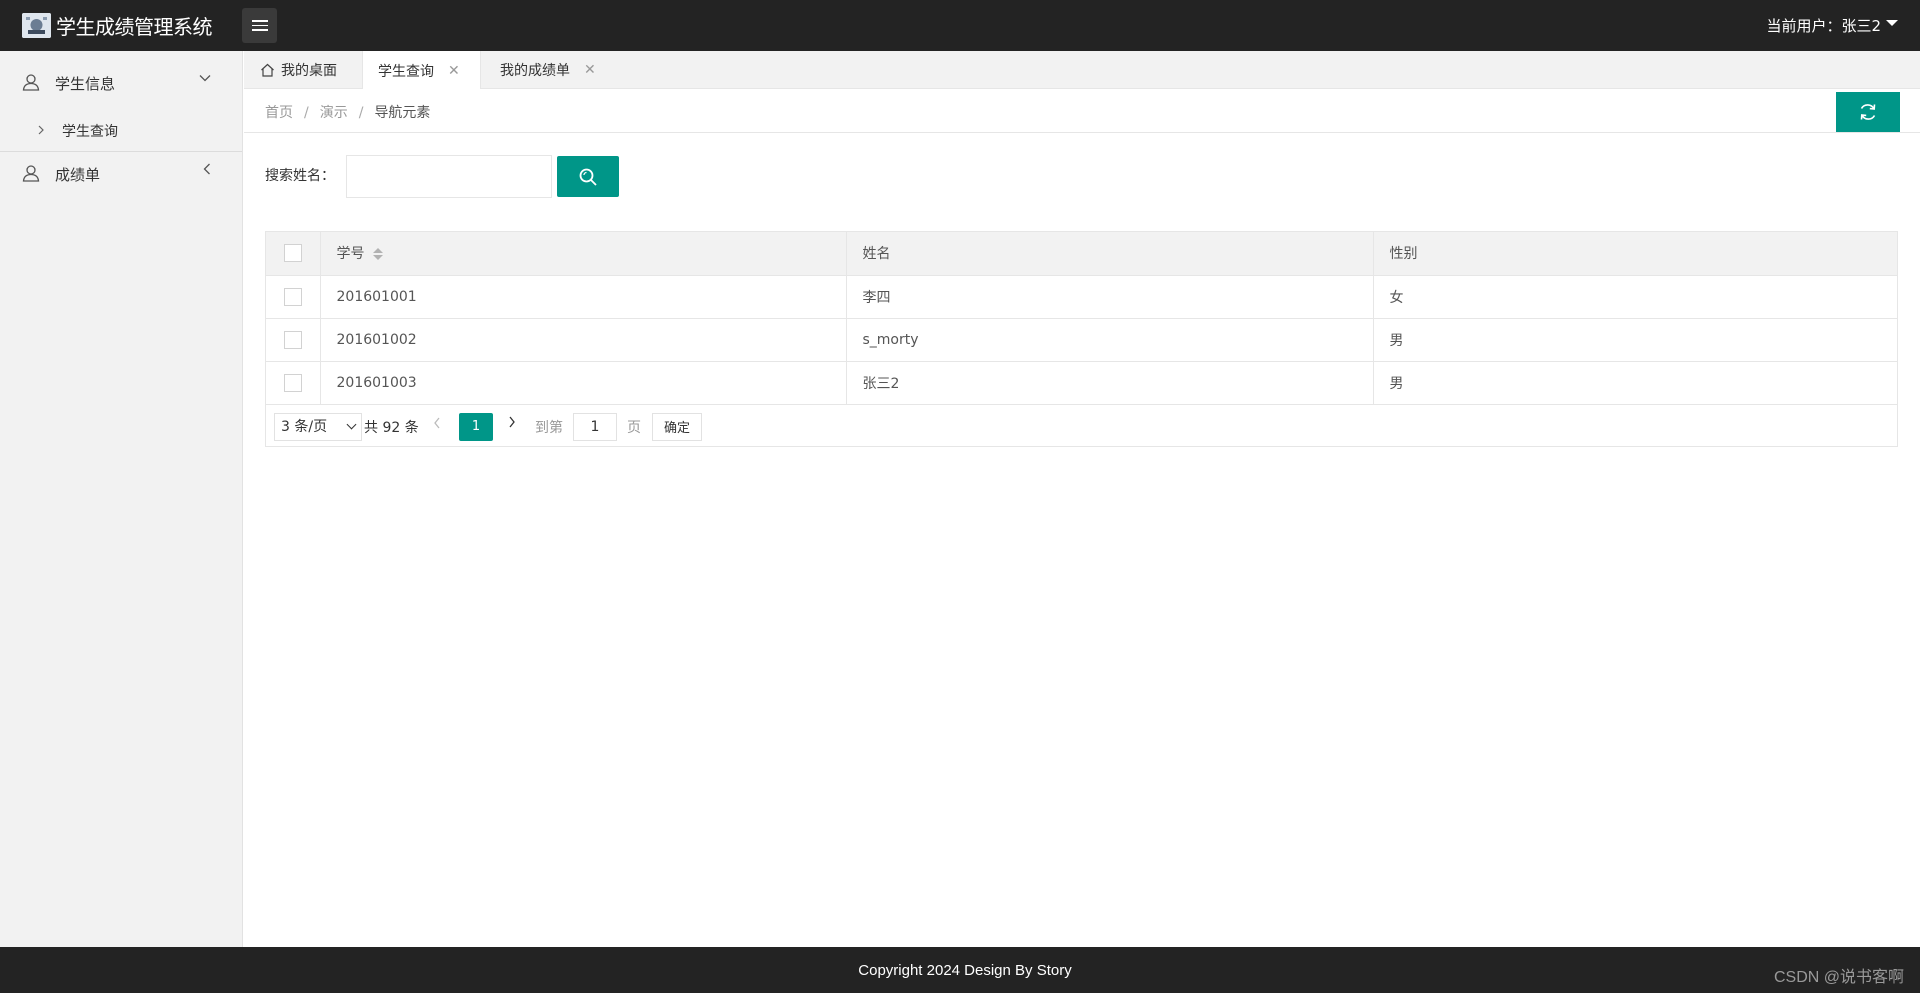  Describe the element at coordinates (406, 71) in the screenshot. I see `tab-label: 学生查询` at that location.